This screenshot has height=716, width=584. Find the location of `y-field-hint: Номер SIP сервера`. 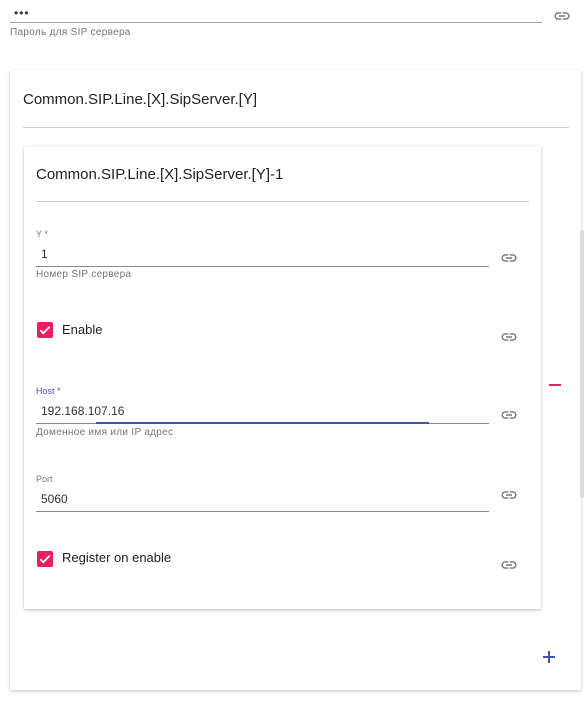

y-field-hint: Номер SIP сервера is located at coordinates (84, 274).